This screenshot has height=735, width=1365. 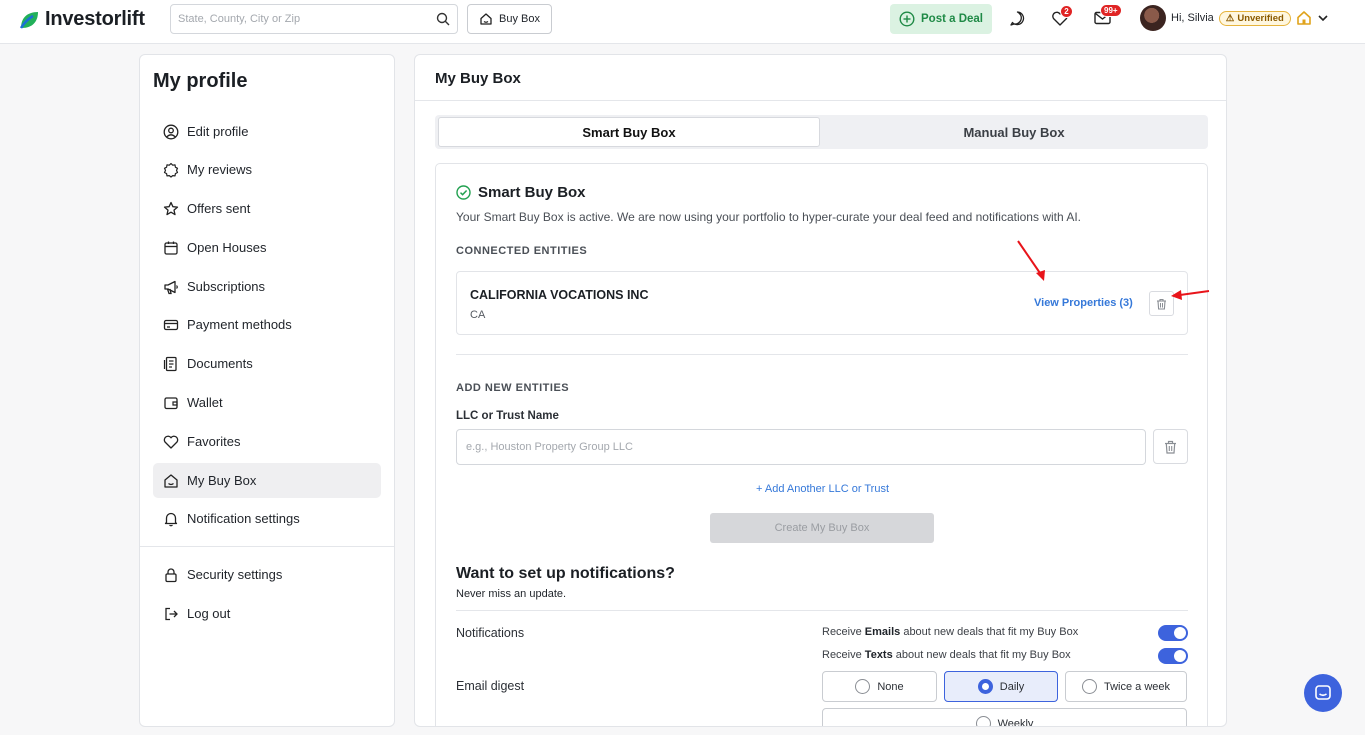 I want to click on messages-button: 99+, so click(x=1108, y=14).